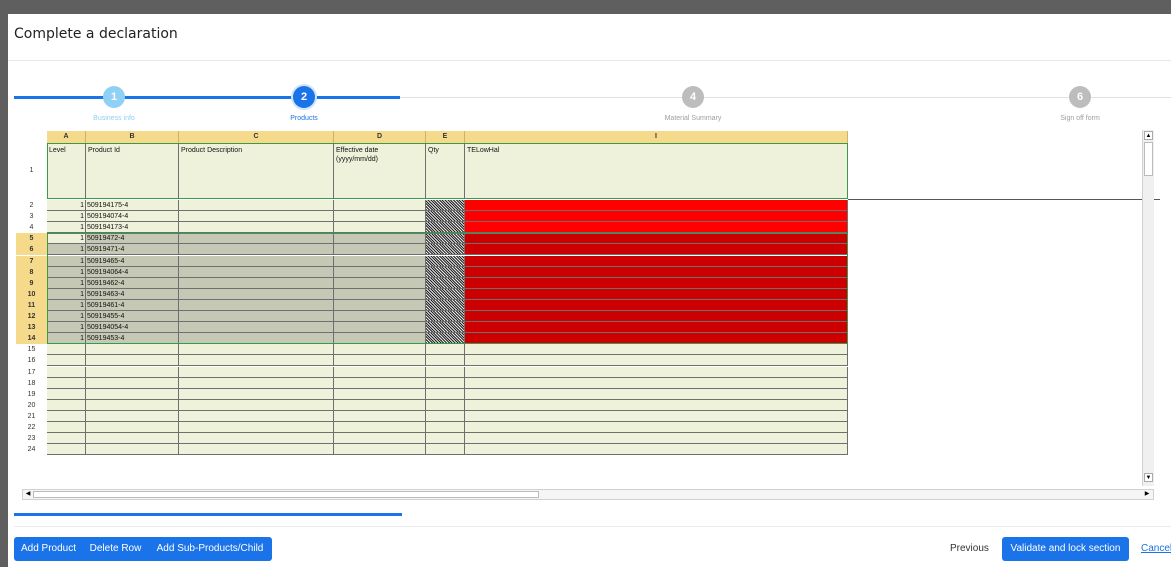 This screenshot has width=1171, height=567. Describe the element at coordinates (28, 494) in the screenshot. I see `scroll-left-arrow: ◀` at that location.